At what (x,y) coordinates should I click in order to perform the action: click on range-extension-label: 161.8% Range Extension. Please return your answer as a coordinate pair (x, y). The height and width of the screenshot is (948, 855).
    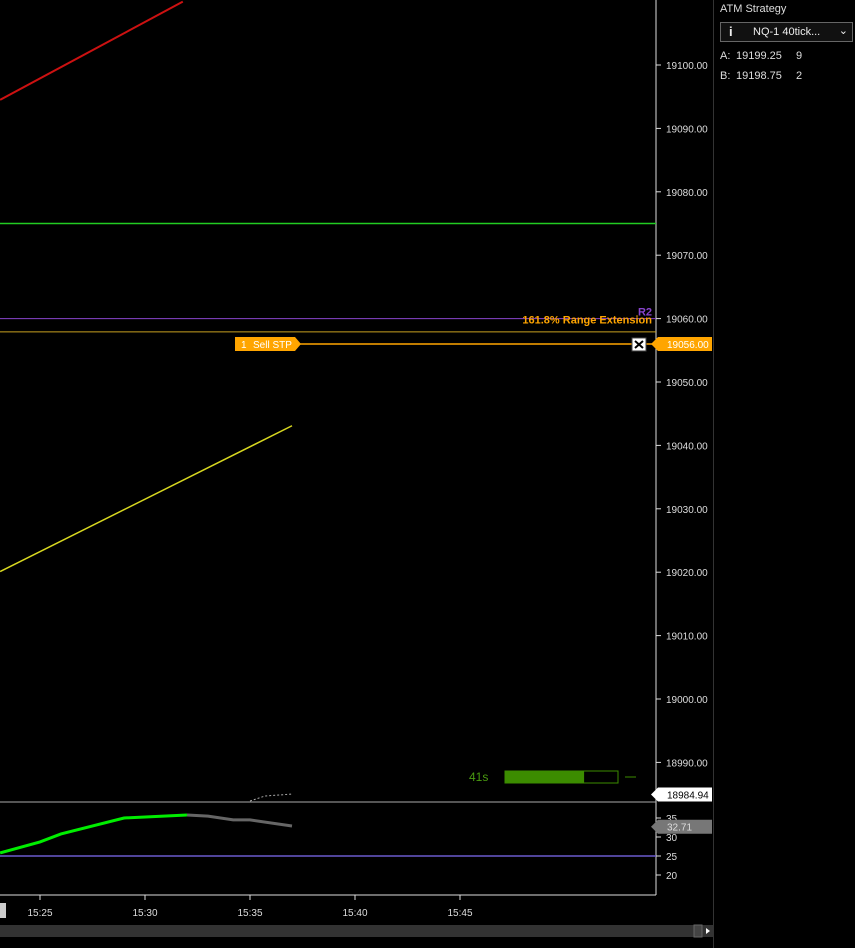
    Looking at the image, I should click on (587, 321).